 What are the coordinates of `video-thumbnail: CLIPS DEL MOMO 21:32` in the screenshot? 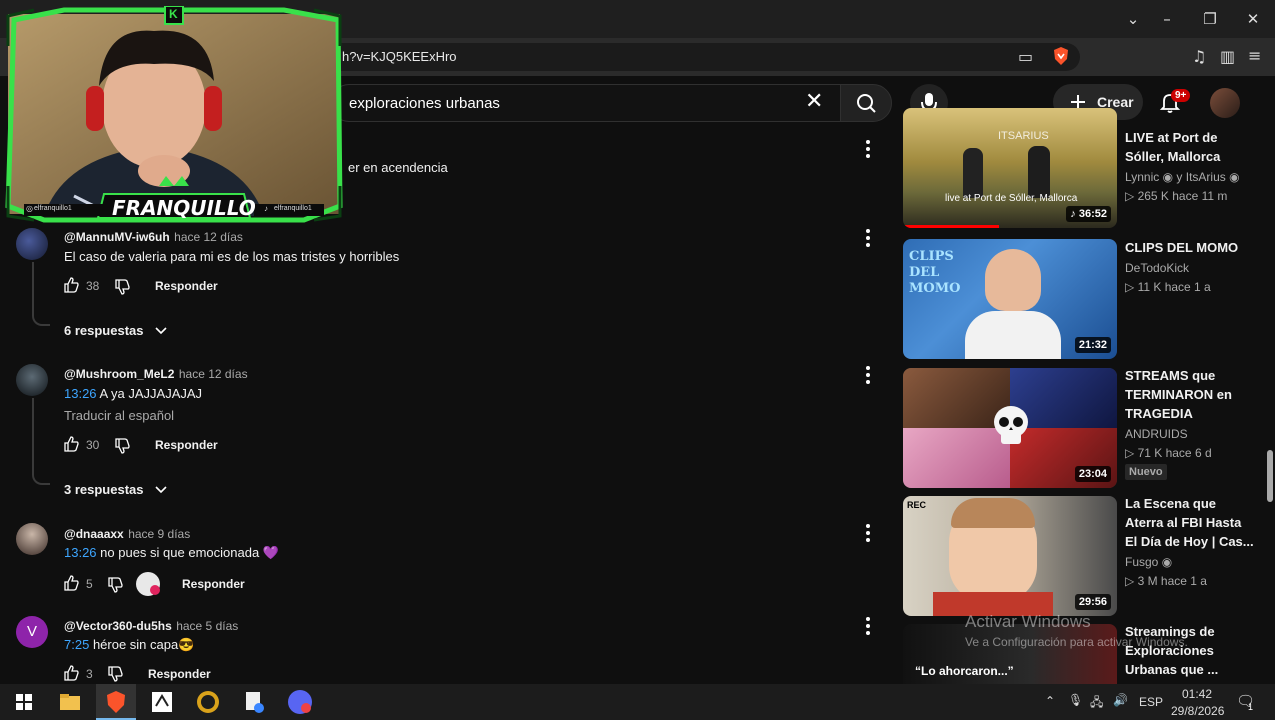 It's located at (1010, 299).